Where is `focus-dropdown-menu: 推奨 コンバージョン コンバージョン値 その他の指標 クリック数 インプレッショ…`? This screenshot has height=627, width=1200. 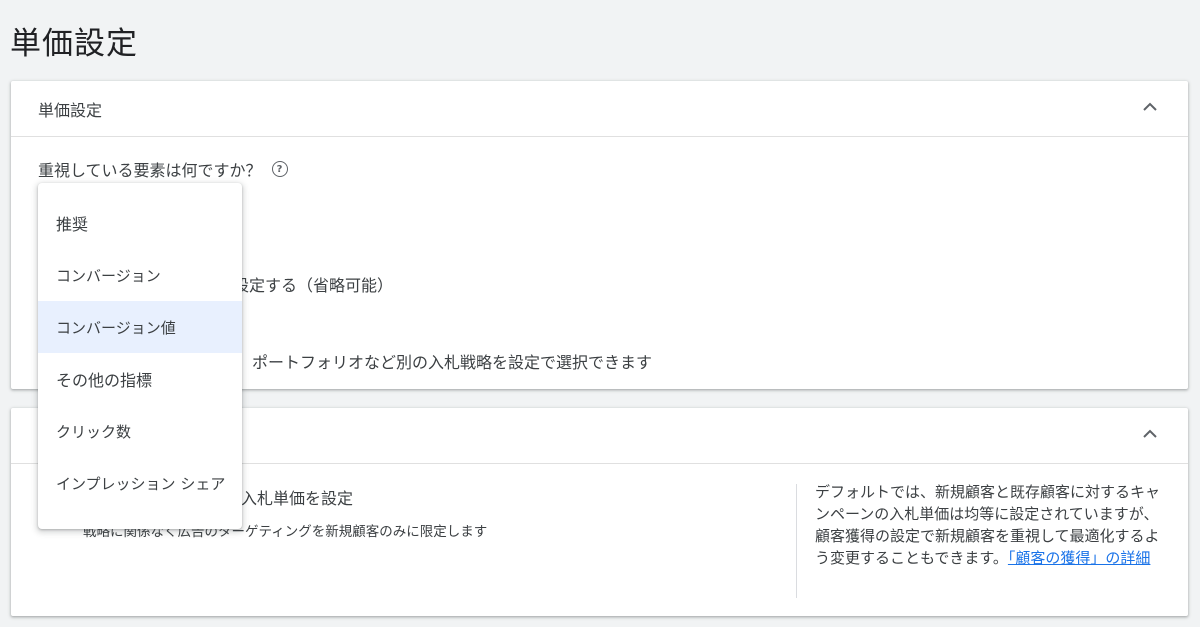 focus-dropdown-menu: 推奨 コンバージョン コンバージョン値 その他の指標 クリック数 インプレッショ… is located at coordinates (140, 356).